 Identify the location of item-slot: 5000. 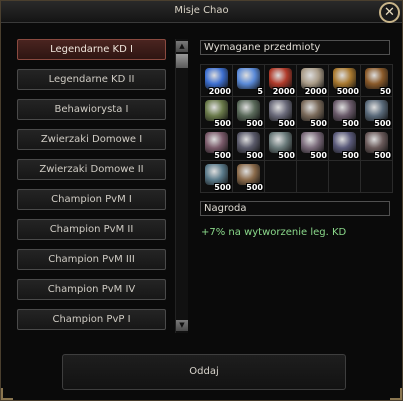
(344, 80).